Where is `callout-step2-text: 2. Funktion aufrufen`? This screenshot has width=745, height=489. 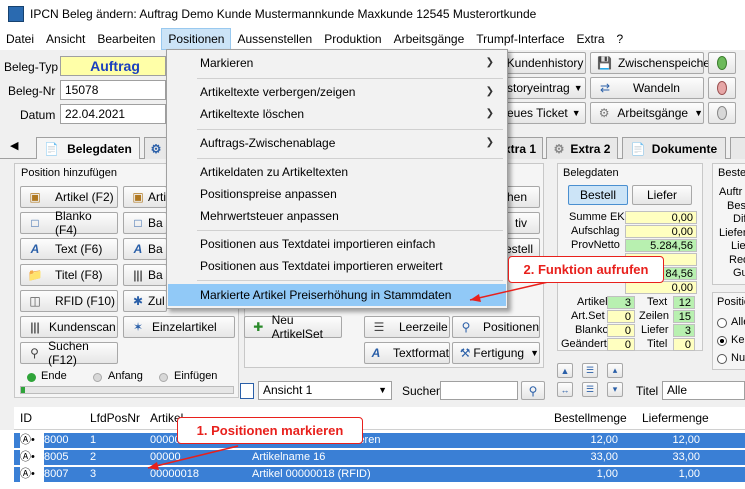
callout-step2-text: 2. Funktion aufrufen is located at coordinates (586, 269).